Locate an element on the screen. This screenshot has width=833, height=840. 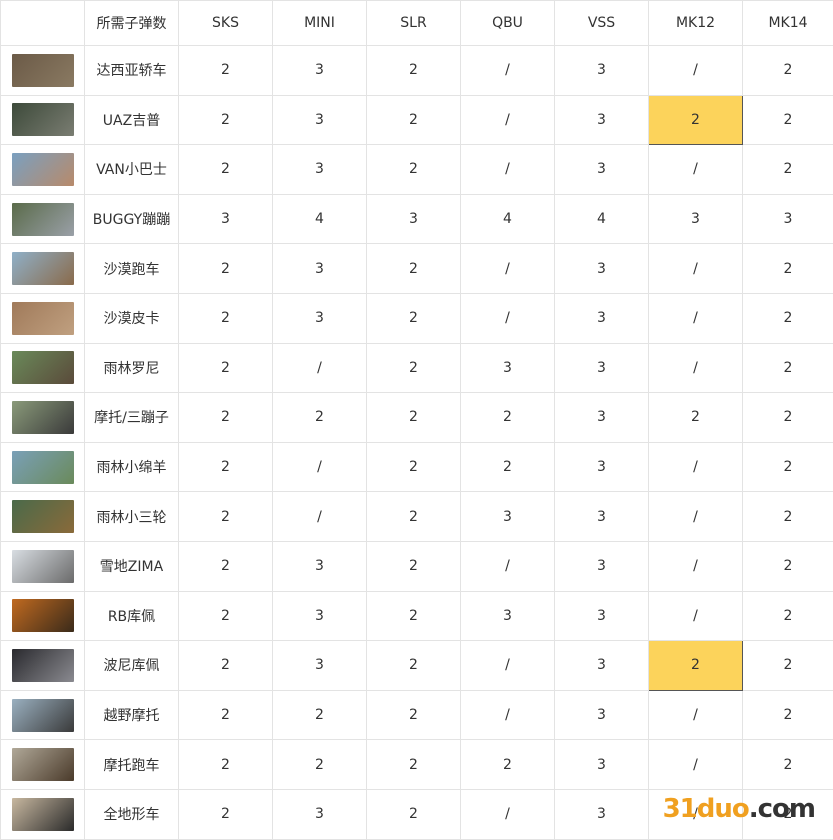
vehicle-name: BUGGY蹦蹦 is located at coordinates (132, 219).